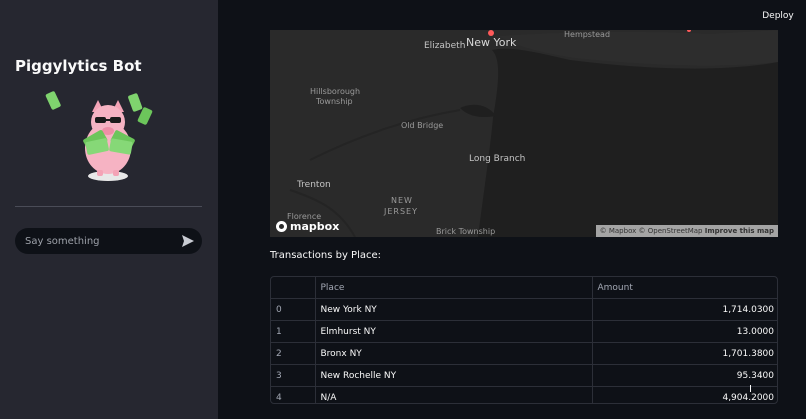 This screenshot has height=419, width=806. I want to click on send-icon, so click(188, 241).